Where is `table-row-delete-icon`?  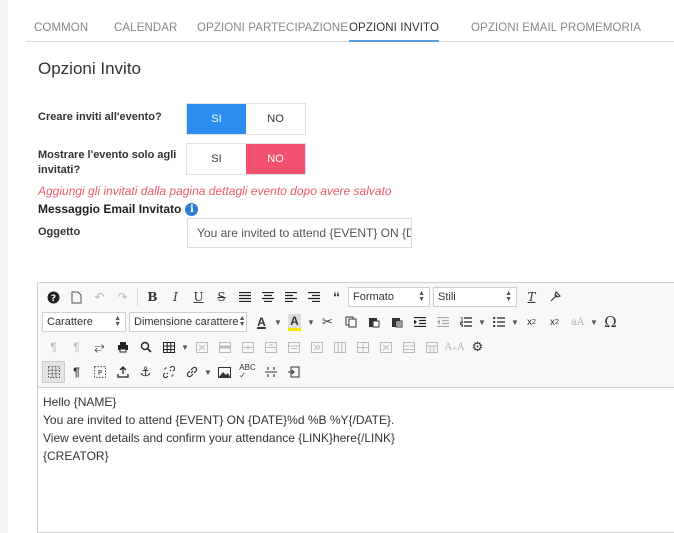 table-row-delete-icon is located at coordinates (270, 347).